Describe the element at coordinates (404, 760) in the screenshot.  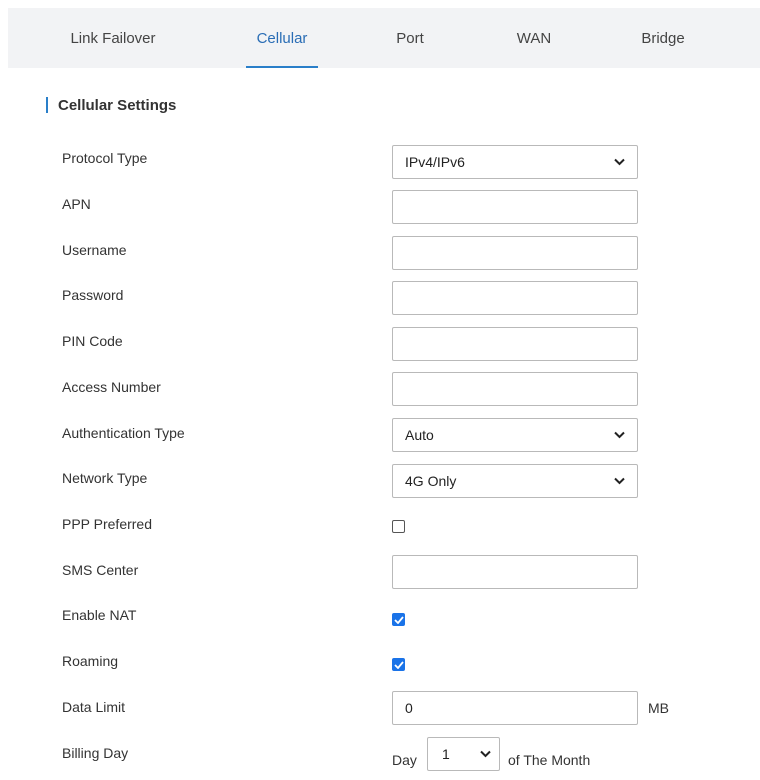
I see `billing-day-prefix: Day` at that location.